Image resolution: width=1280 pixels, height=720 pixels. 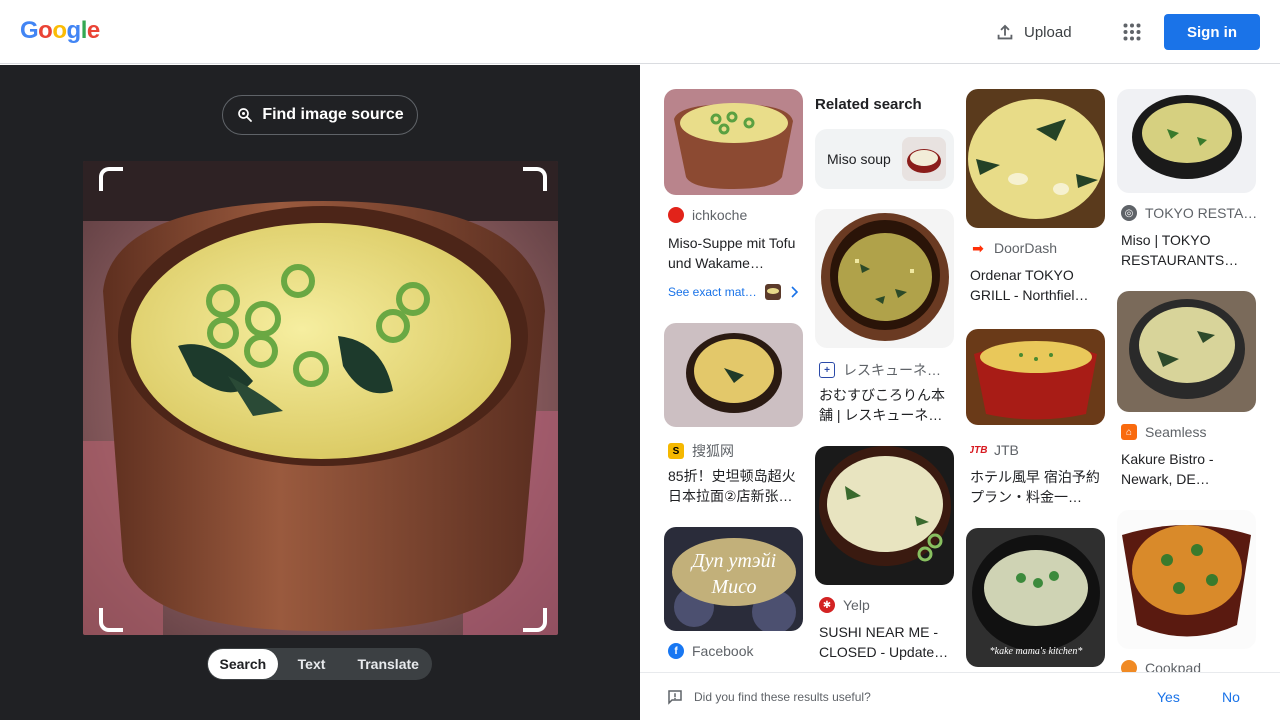 I want to click on logo-letter: g, so click(x=74, y=30).